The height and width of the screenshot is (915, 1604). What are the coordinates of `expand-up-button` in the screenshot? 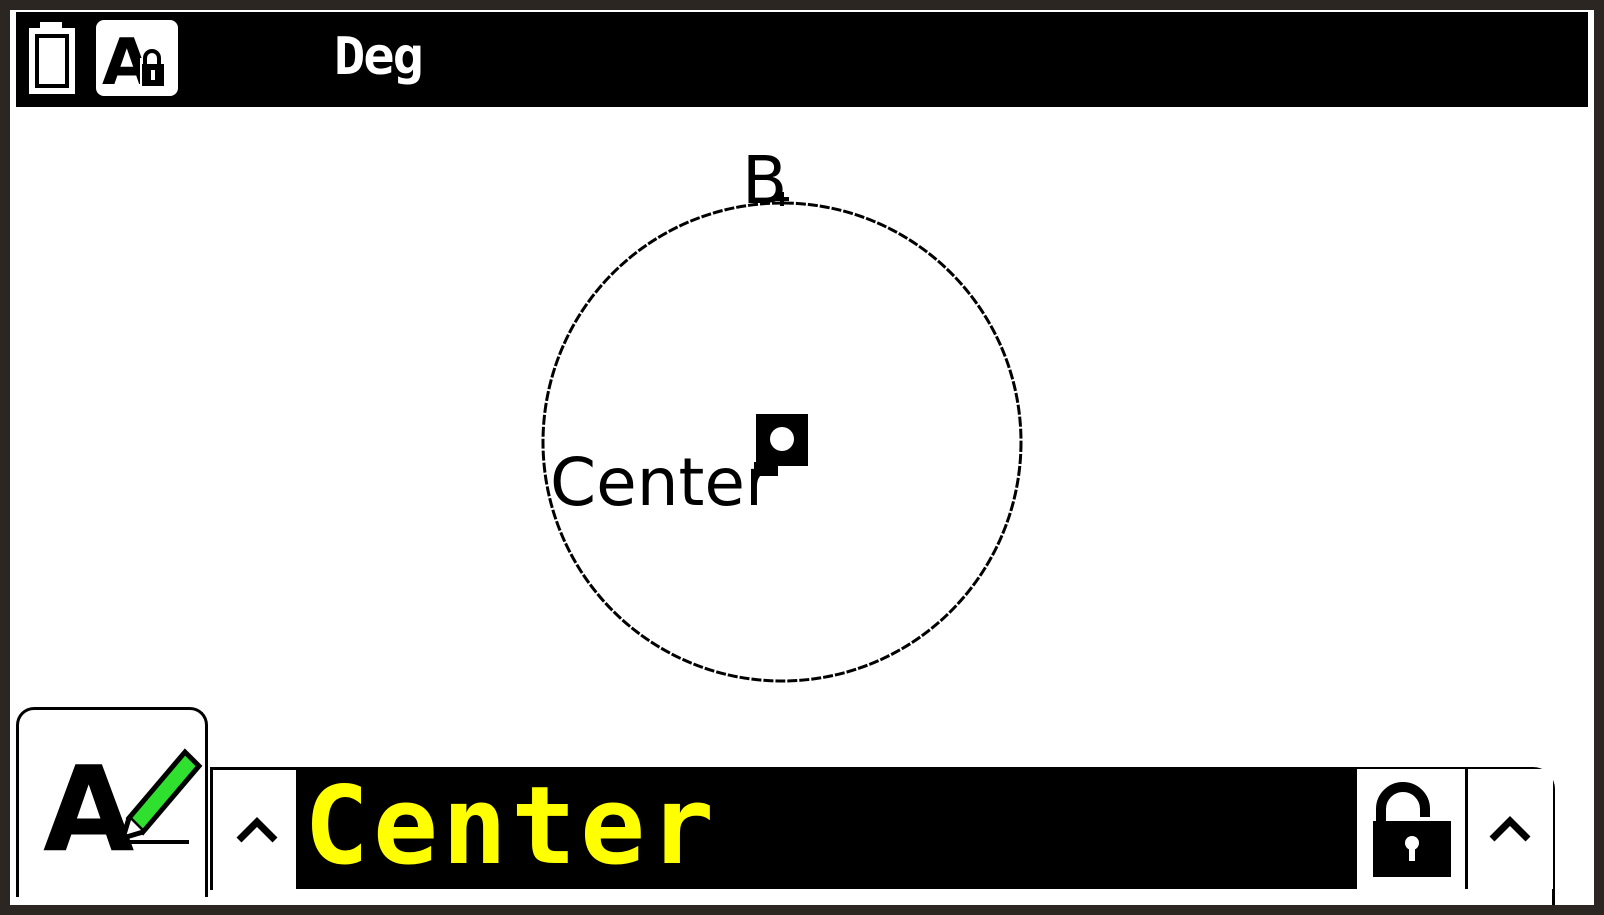 It's located at (1509, 829).